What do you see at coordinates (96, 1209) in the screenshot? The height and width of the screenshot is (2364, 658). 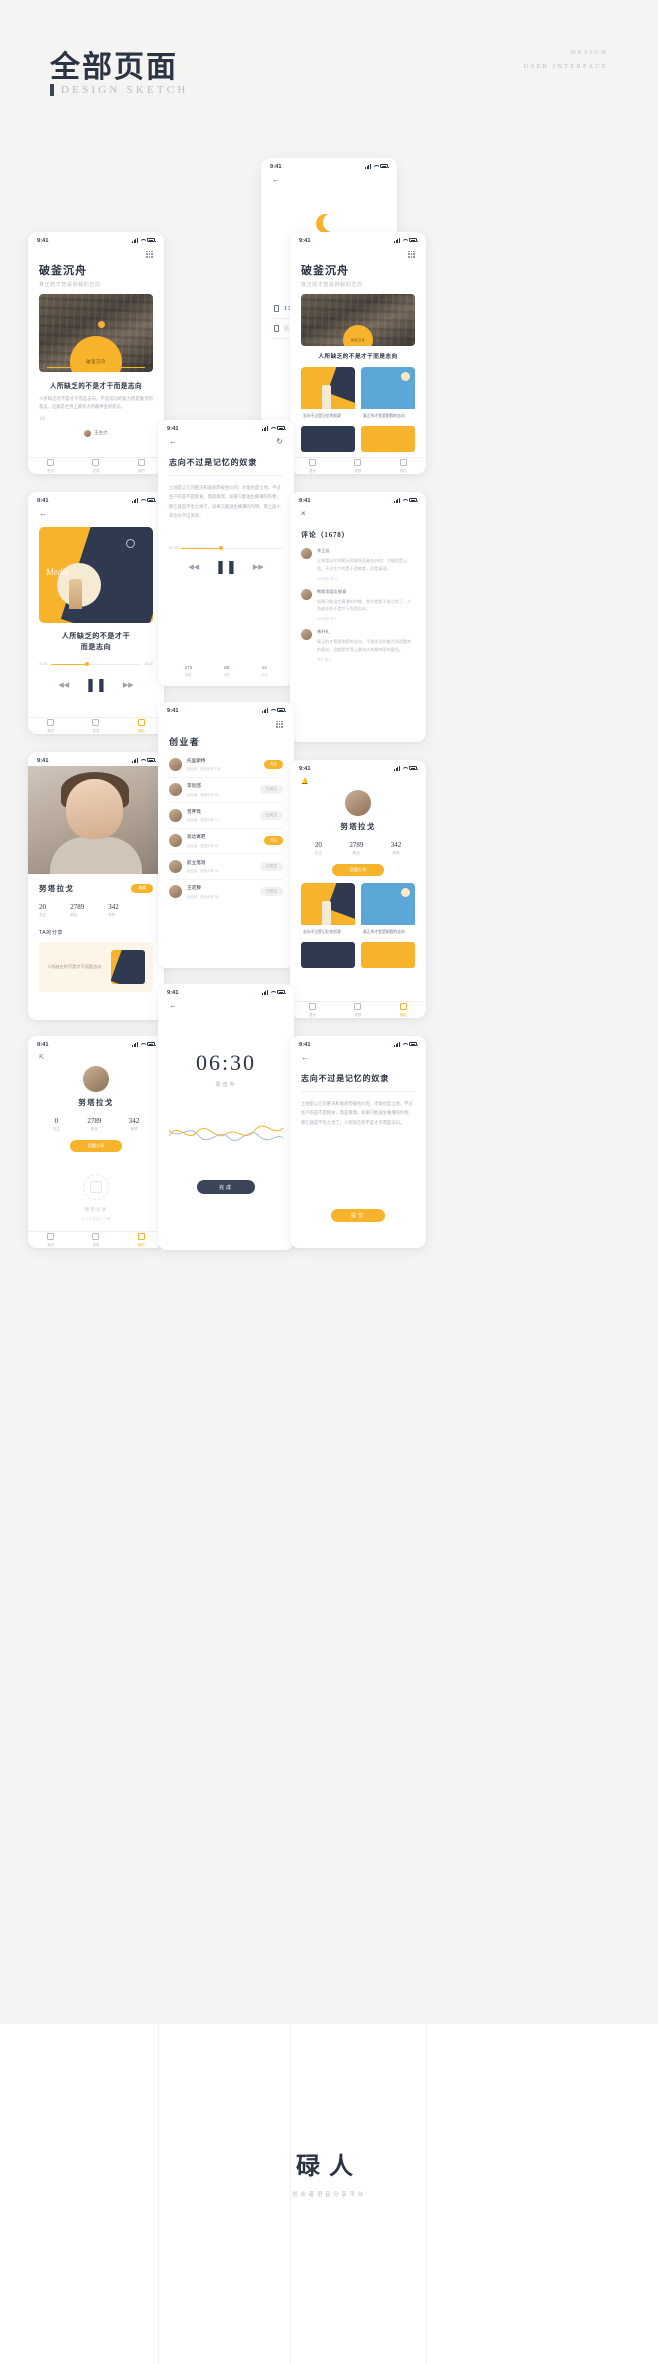 I see `empty-title: 暂无分享` at bounding box center [96, 1209].